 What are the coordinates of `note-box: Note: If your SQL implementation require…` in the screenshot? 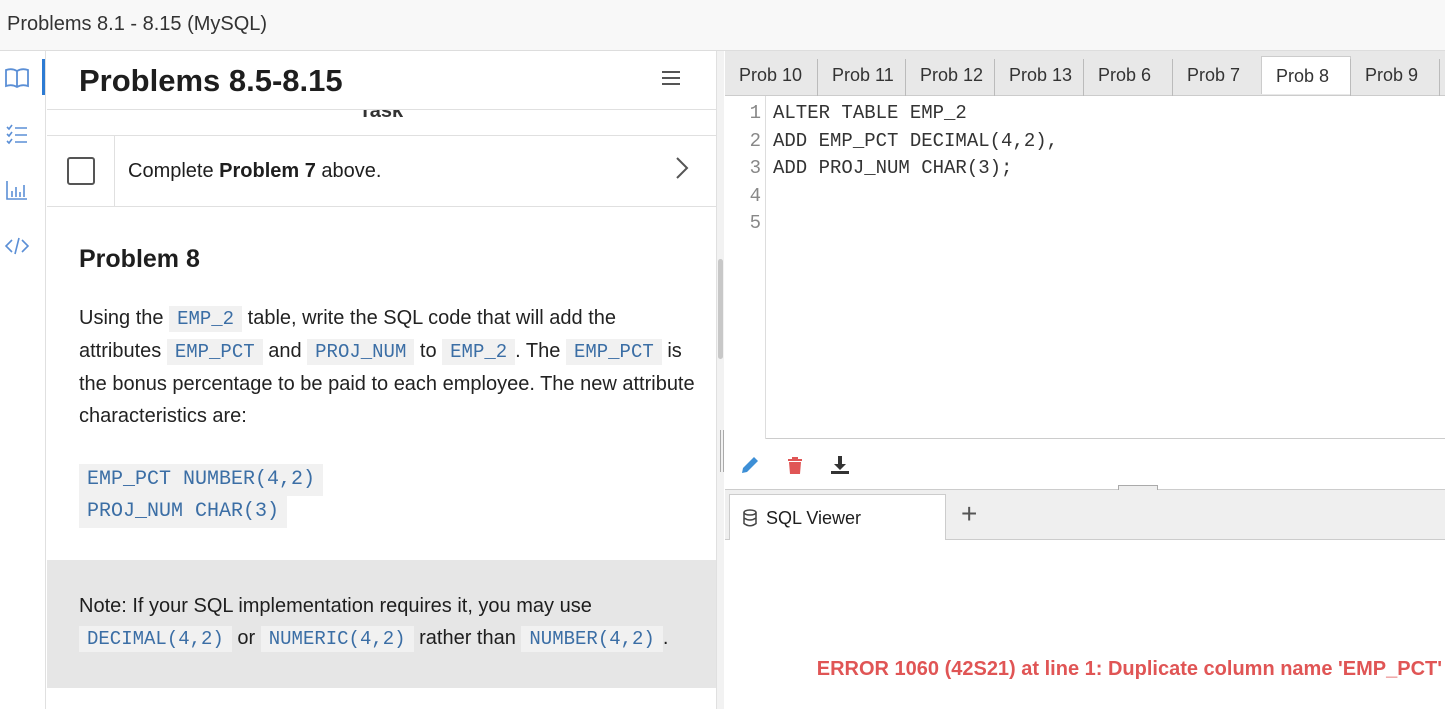 It's located at (381, 624).